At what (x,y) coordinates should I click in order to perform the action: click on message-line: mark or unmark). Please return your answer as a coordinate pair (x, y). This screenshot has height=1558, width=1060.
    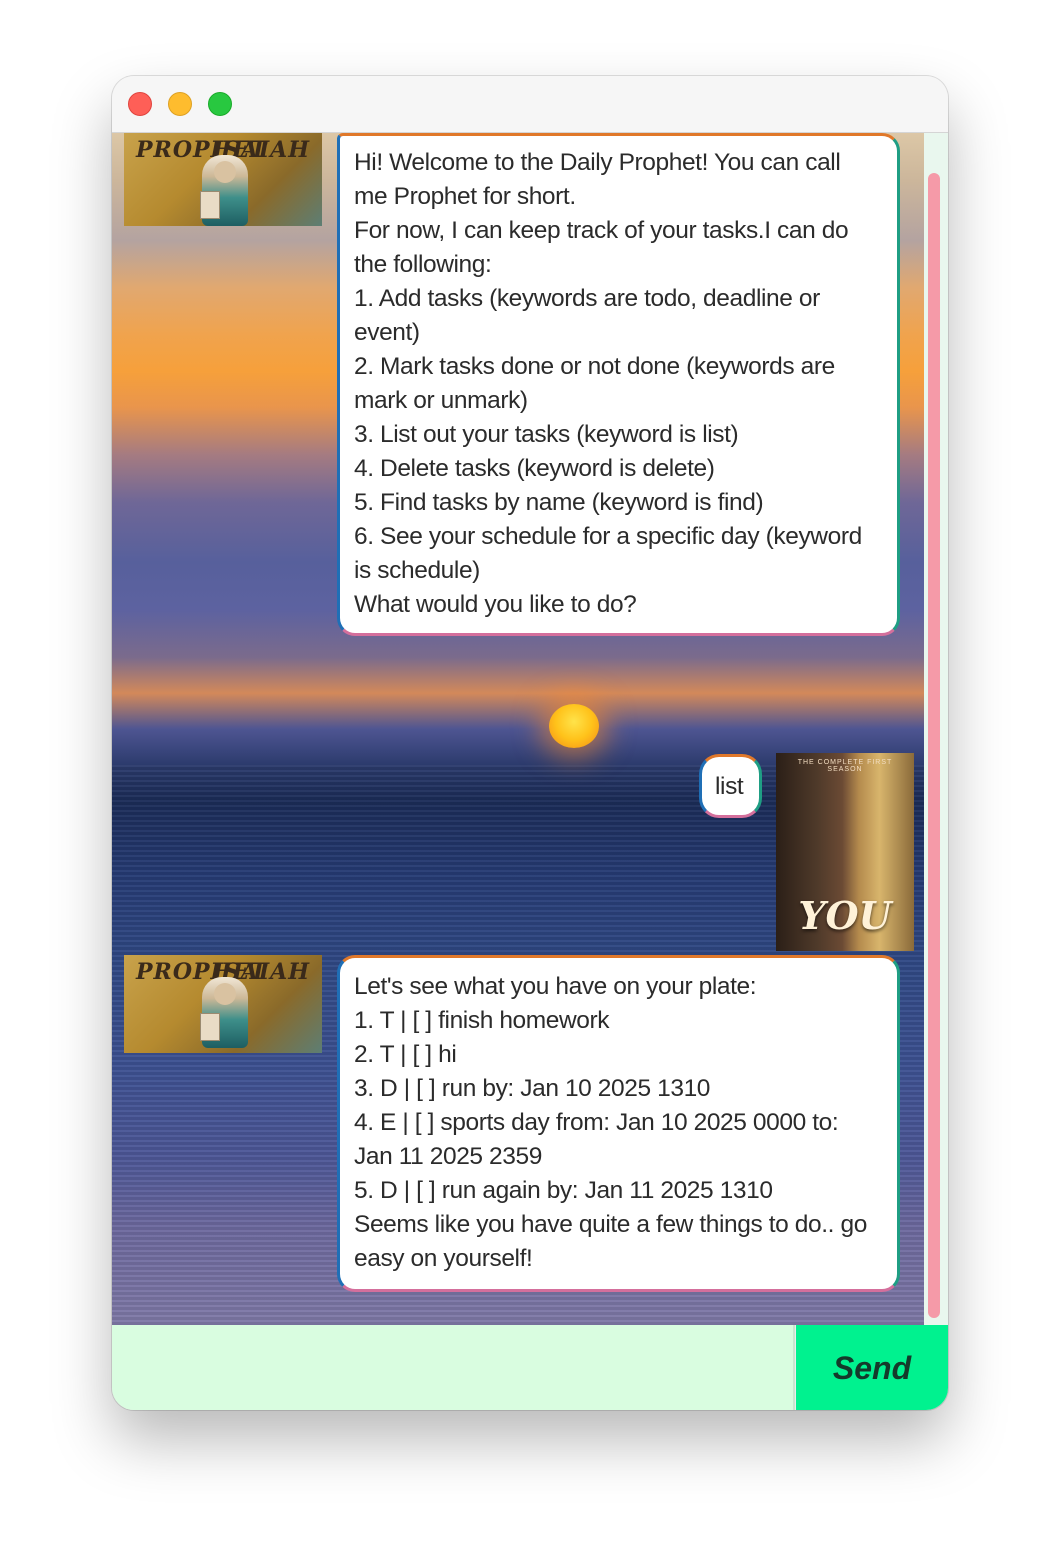
    Looking at the image, I should click on (441, 400).